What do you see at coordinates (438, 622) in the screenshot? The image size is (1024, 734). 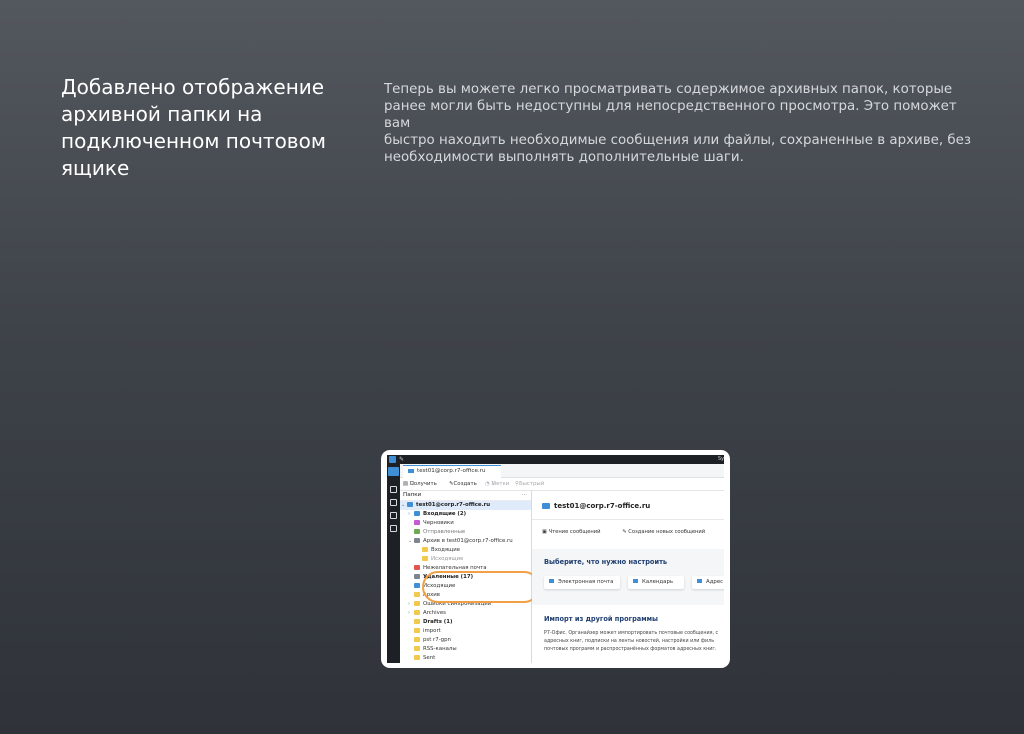 I see `folder-label: Drafts (1)` at bounding box center [438, 622].